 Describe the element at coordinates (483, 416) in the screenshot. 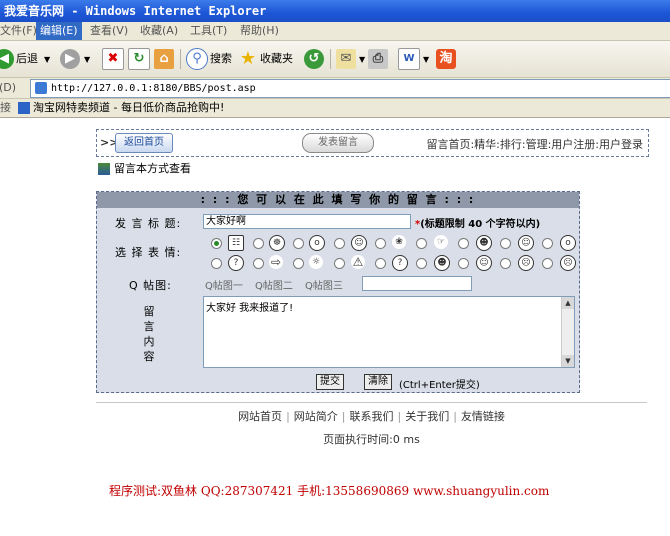

I see `footer-link-friends: 友情链接` at that location.